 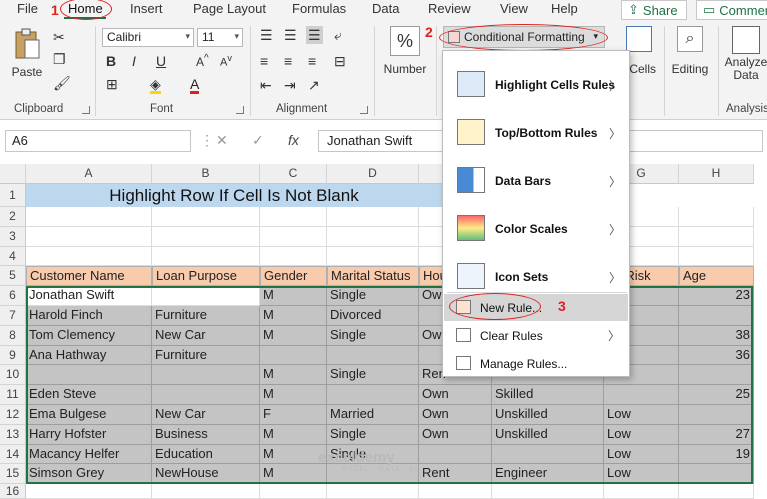 What do you see at coordinates (13, 174) in the screenshot?
I see `select-all-corner` at bounding box center [13, 174].